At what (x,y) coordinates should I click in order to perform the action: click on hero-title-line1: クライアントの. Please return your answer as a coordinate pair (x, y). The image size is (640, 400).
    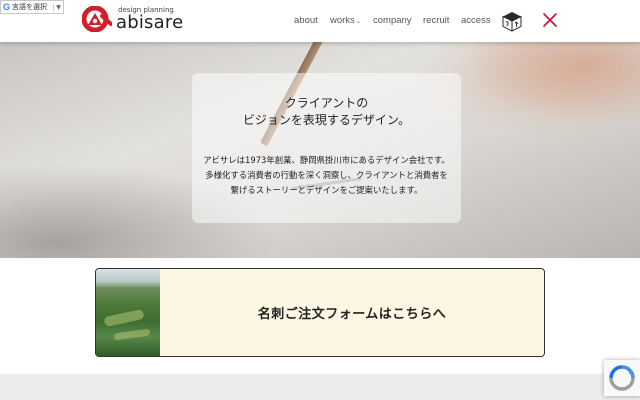
    Looking at the image, I should click on (326, 103).